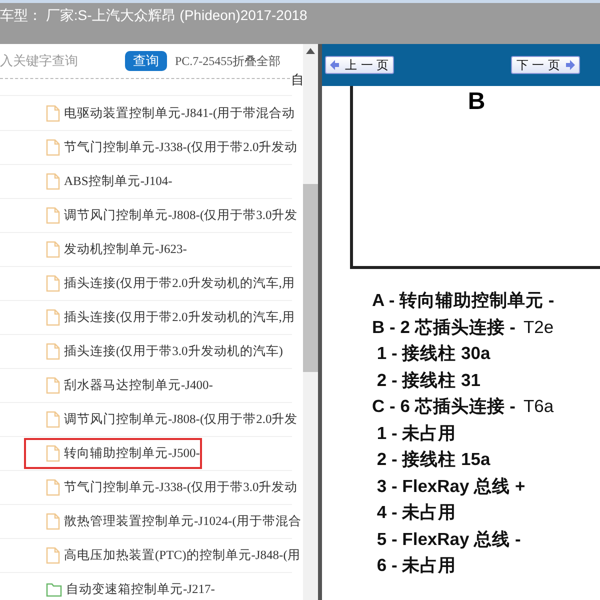 The height and width of the screenshot is (600, 600). I want to click on tree-item: 刮水器马达控制单元-J400-, so click(119, 385).